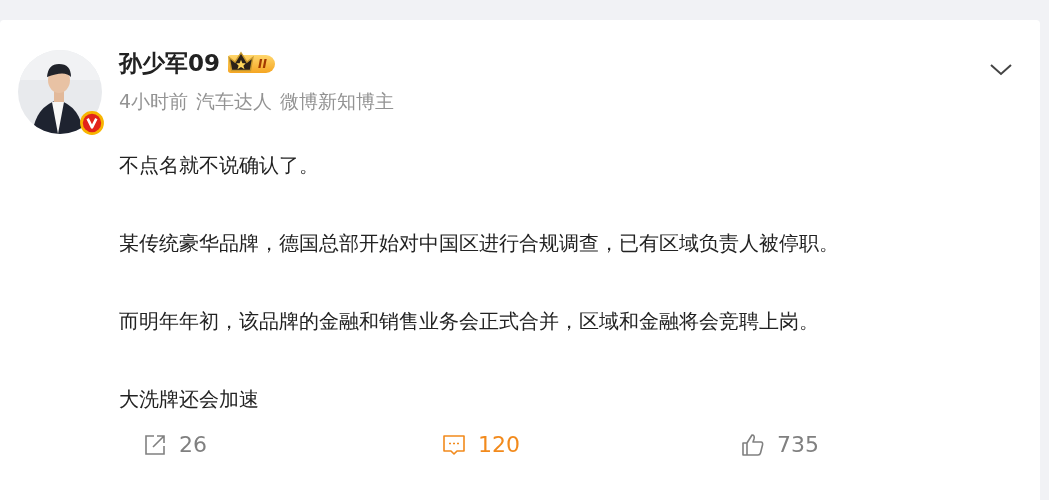 Image resolution: width=1049 pixels, height=500 pixels. What do you see at coordinates (454, 444) in the screenshot?
I see `comment-icon` at bounding box center [454, 444].